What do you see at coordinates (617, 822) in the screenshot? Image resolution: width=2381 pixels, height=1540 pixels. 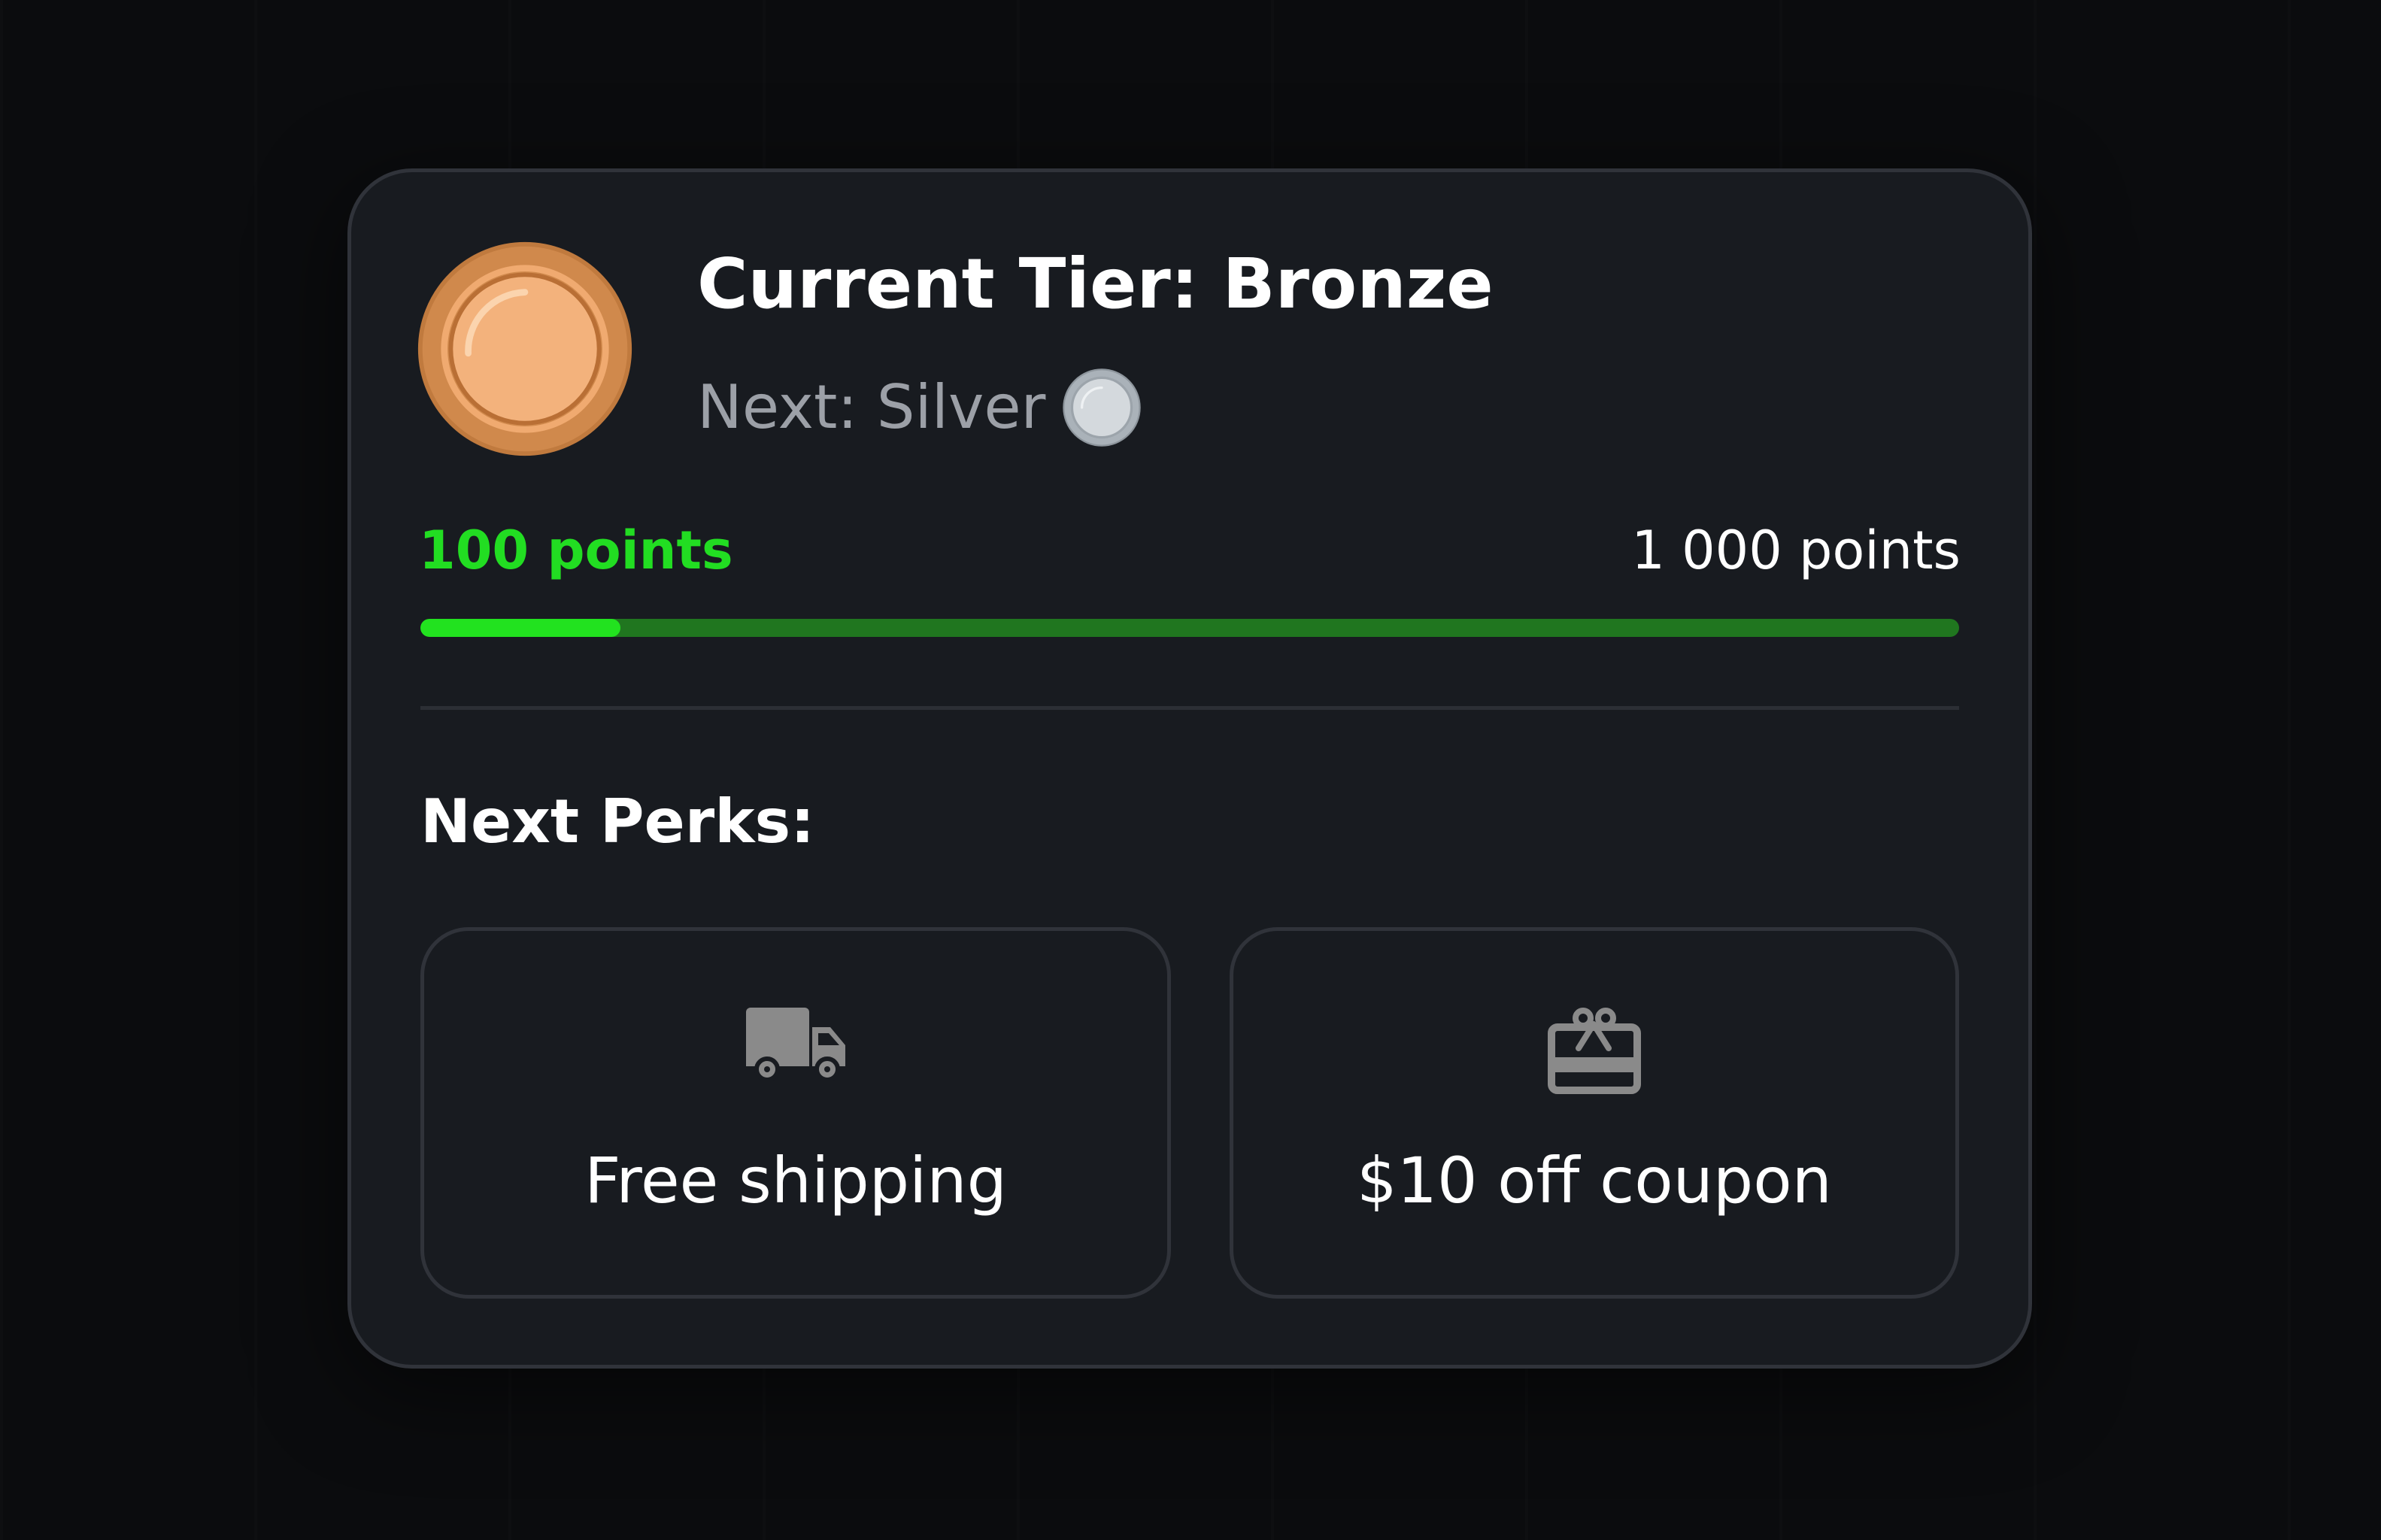 I see `next-perks-heading: Next Perks:` at bounding box center [617, 822].